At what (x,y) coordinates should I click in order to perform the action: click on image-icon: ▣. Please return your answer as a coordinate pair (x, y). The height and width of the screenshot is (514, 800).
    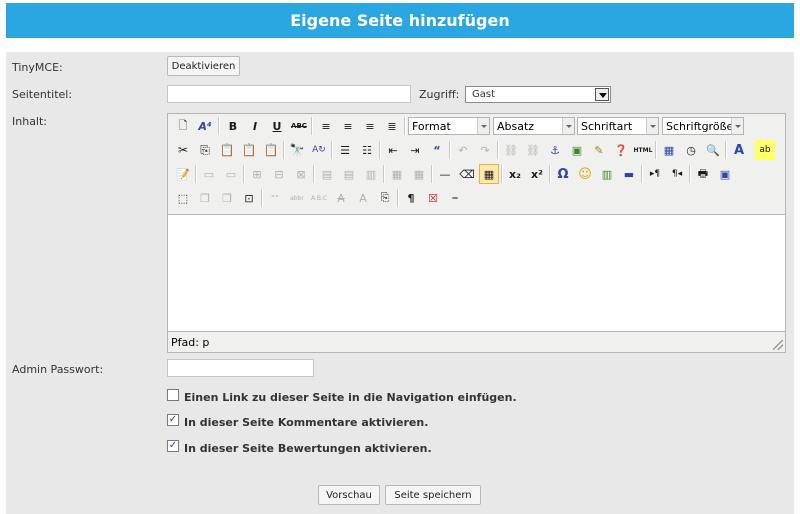
    Looking at the image, I should click on (577, 150).